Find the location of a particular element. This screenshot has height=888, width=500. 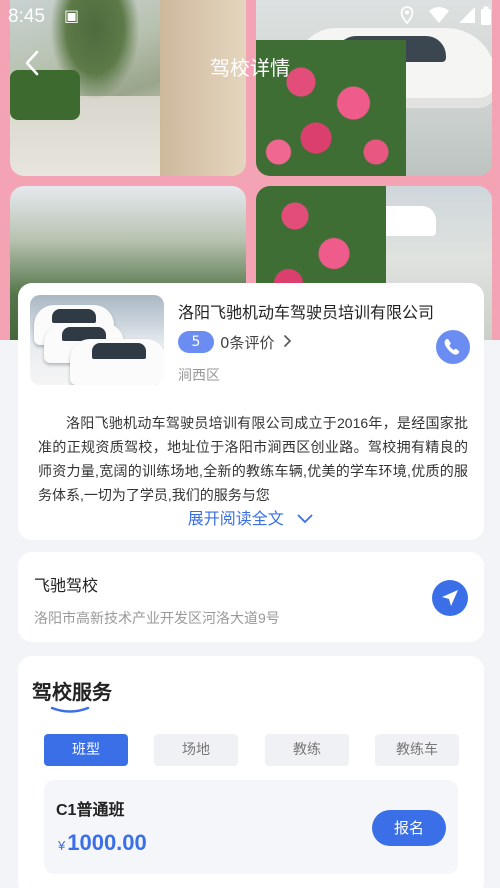

services-title: 驾校服务 is located at coordinates (72, 693).